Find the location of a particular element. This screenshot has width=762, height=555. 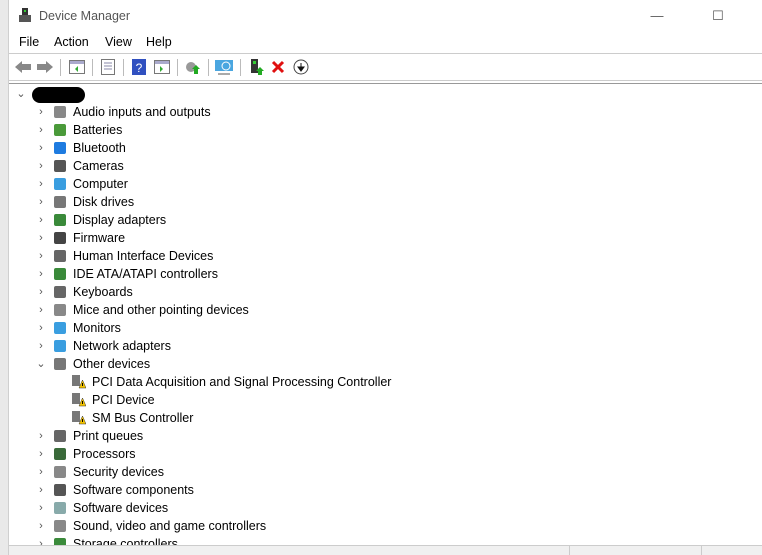

category-label: Security devices is located at coordinates (119, 472).